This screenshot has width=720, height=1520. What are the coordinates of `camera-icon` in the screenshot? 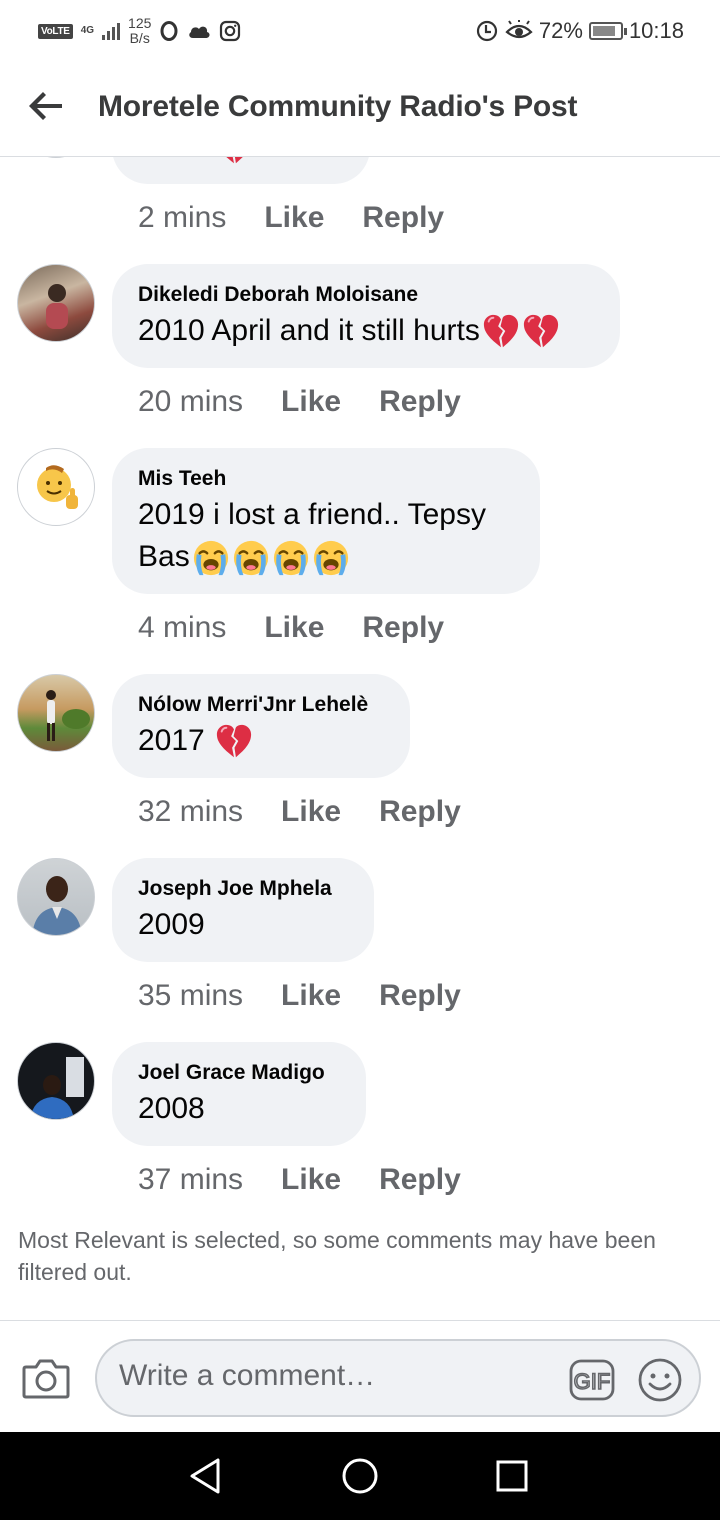 It's located at (46, 1379).